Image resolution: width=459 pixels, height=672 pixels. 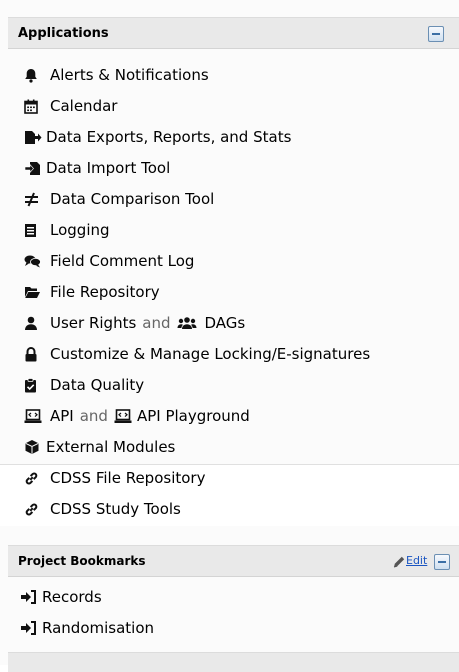 I want to click on list-icon, so click(x=34, y=230).